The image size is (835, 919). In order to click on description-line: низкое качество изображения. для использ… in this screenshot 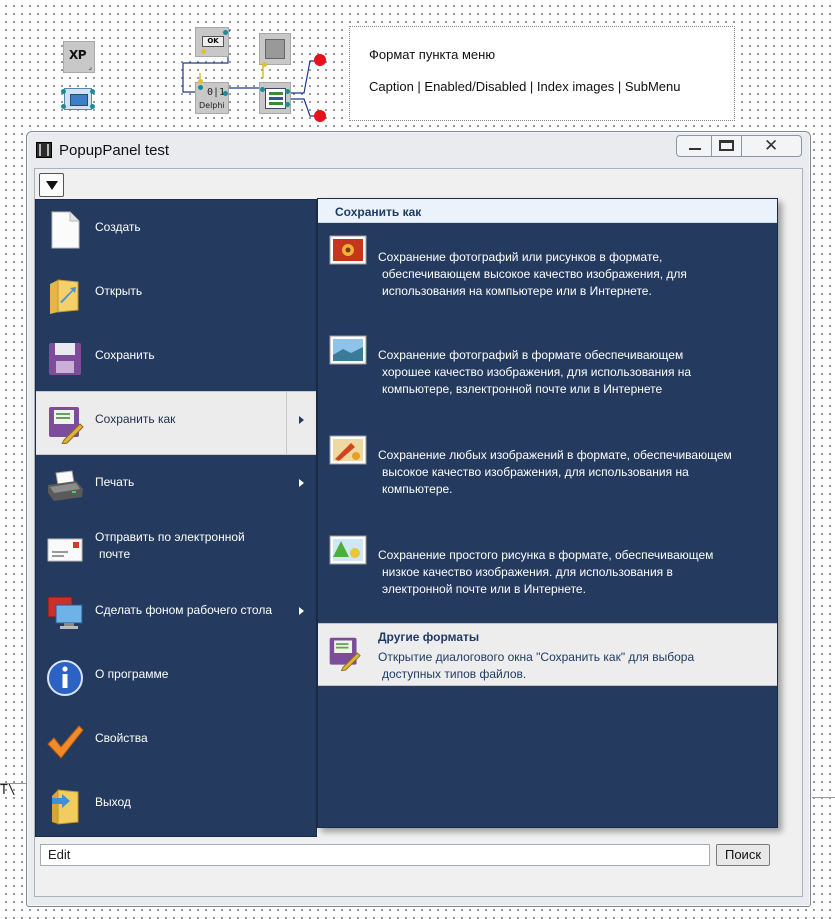, I will do `click(527, 572)`.